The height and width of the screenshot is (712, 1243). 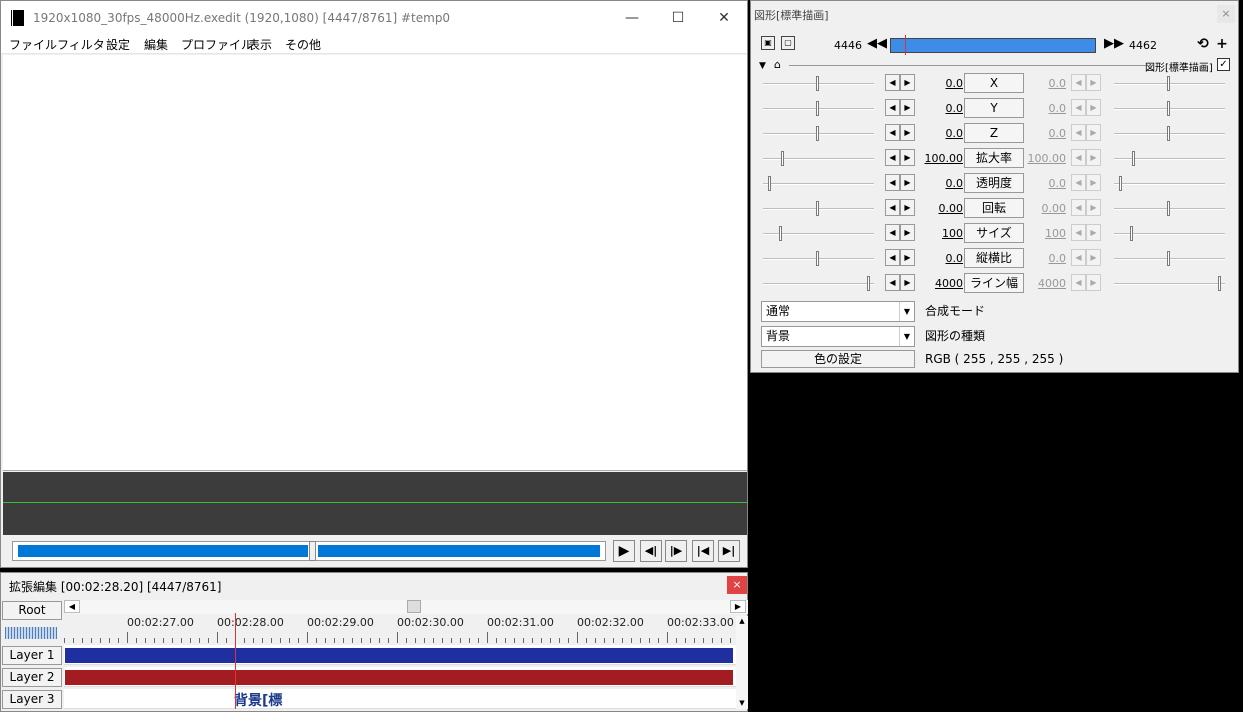 I want to click on param-label-button: Z, so click(x=994, y=133).